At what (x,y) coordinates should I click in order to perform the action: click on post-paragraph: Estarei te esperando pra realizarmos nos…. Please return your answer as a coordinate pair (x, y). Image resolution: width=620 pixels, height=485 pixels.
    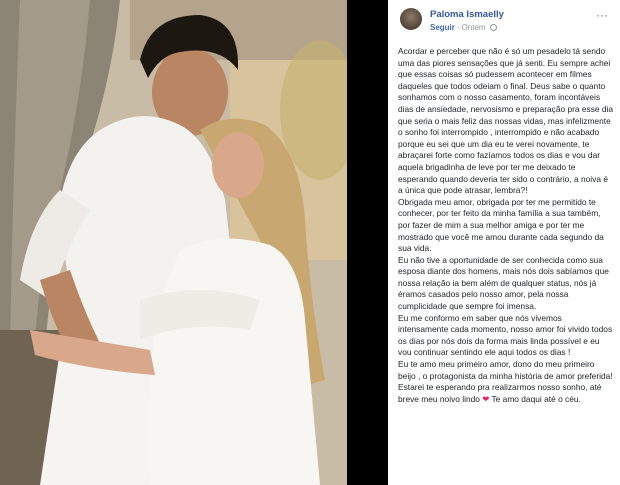
    Looking at the image, I should click on (506, 393).